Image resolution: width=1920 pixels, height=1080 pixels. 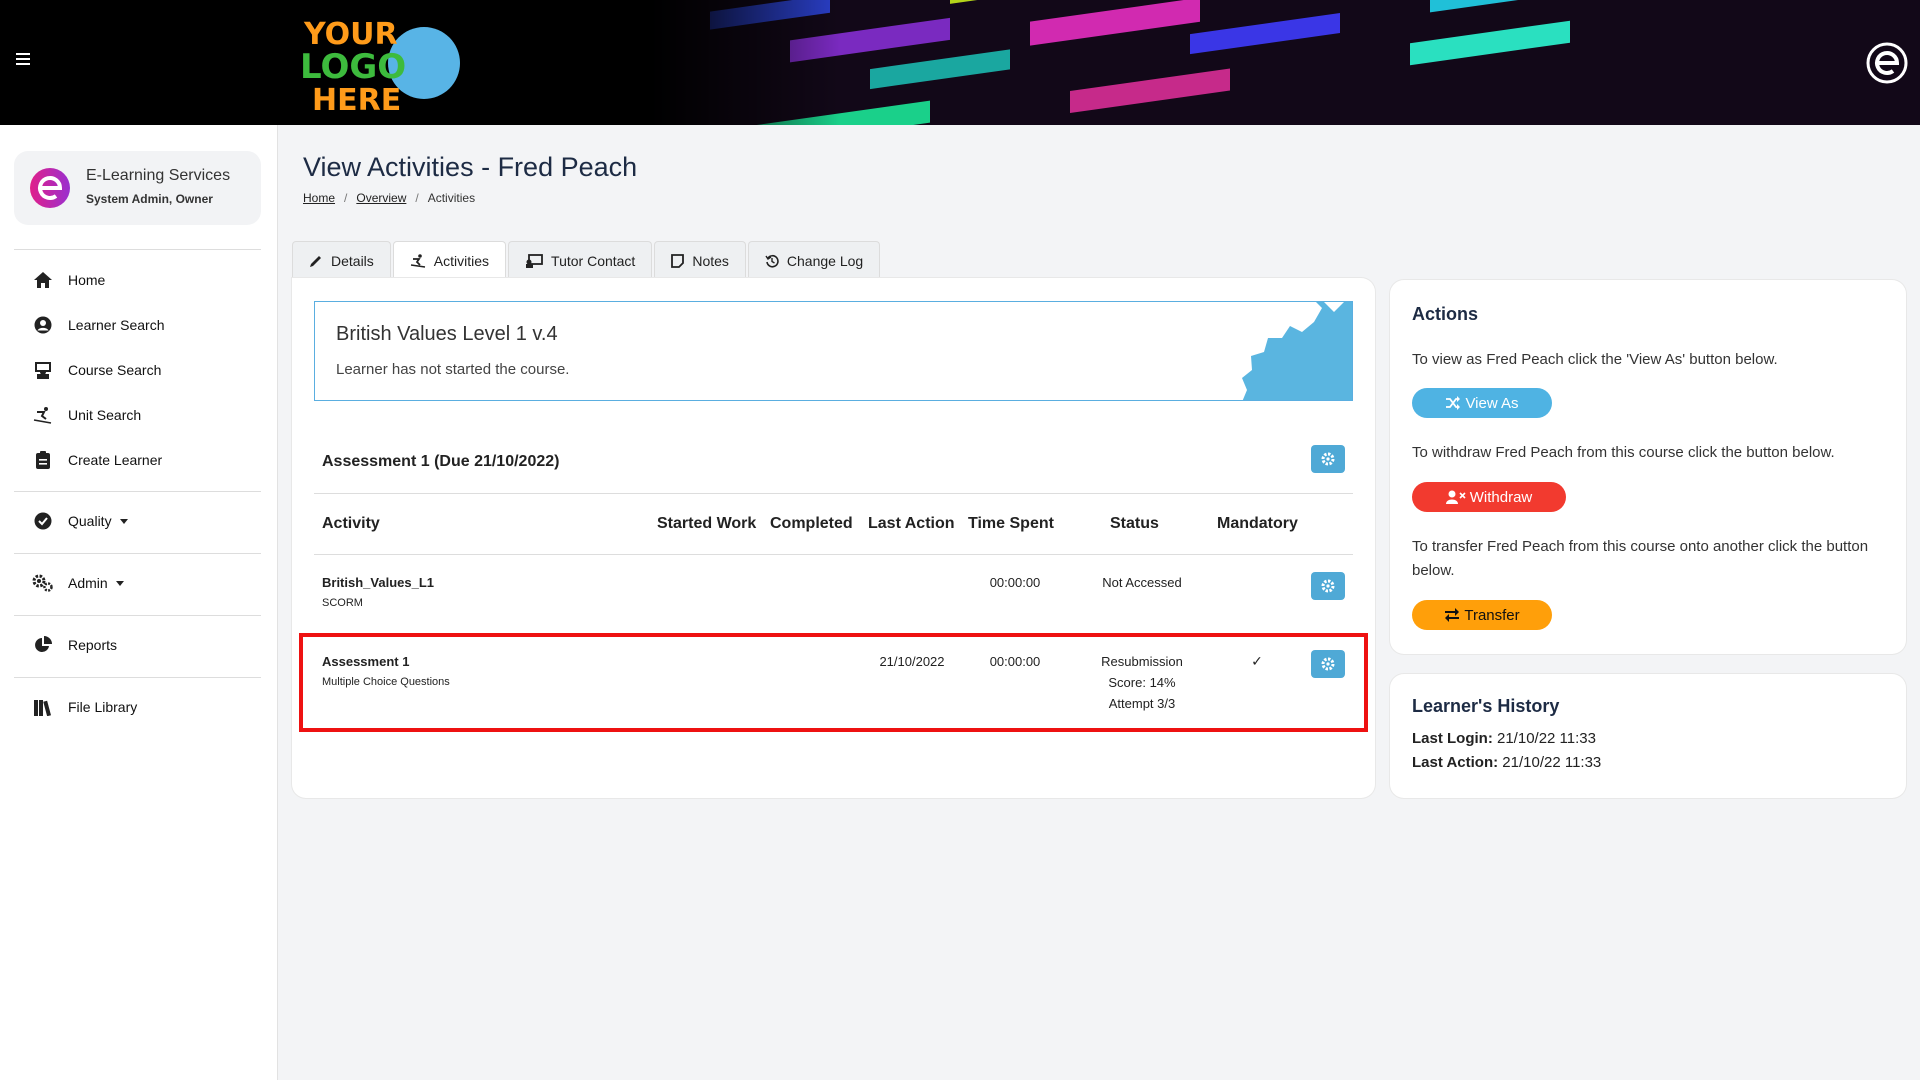 What do you see at coordinates (137, 188) in the screenshot?
I see `profile-card: E-Learning Services System Admin, Owner` at bounding box center [137, 188].